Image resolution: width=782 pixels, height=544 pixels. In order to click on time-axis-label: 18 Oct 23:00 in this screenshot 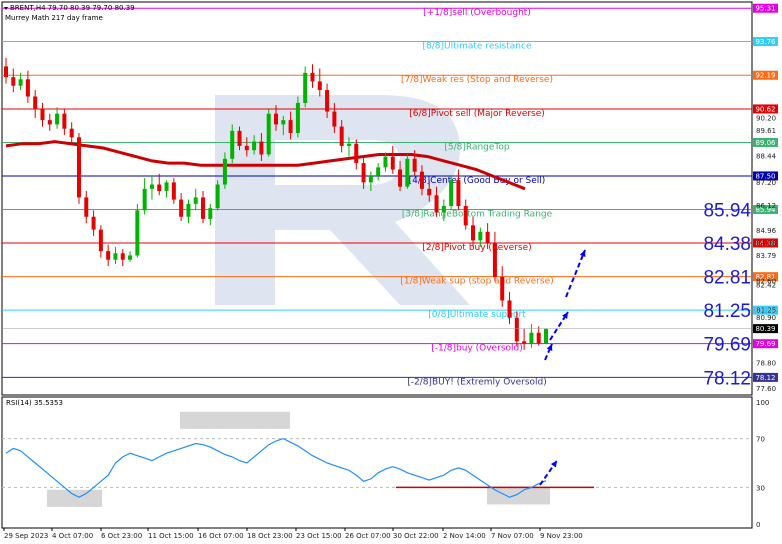, I will do `click(270, 536)`.